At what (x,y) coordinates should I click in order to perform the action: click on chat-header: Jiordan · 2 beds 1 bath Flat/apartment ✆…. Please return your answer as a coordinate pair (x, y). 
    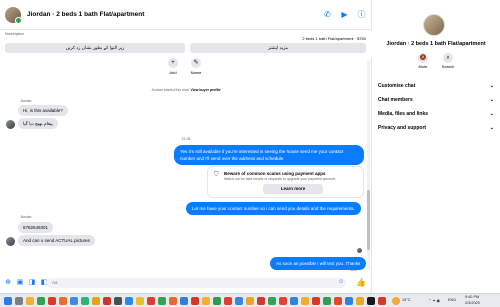
    Looking at the image, I should click on (186, 15).